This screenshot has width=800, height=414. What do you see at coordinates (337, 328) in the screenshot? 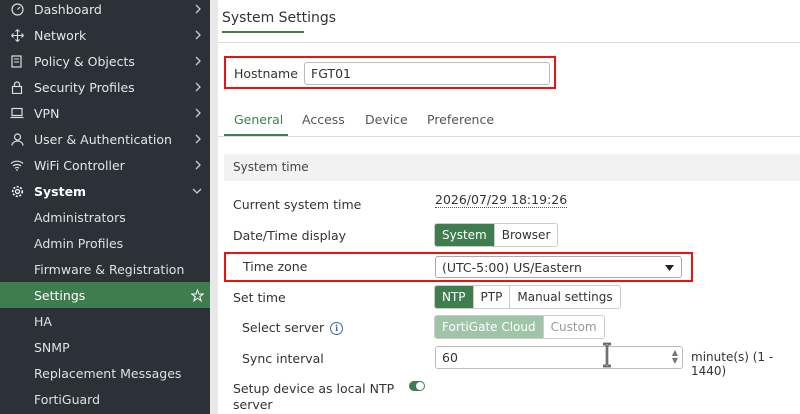
I see `info-icon: i` at bounding box center [337, 328].